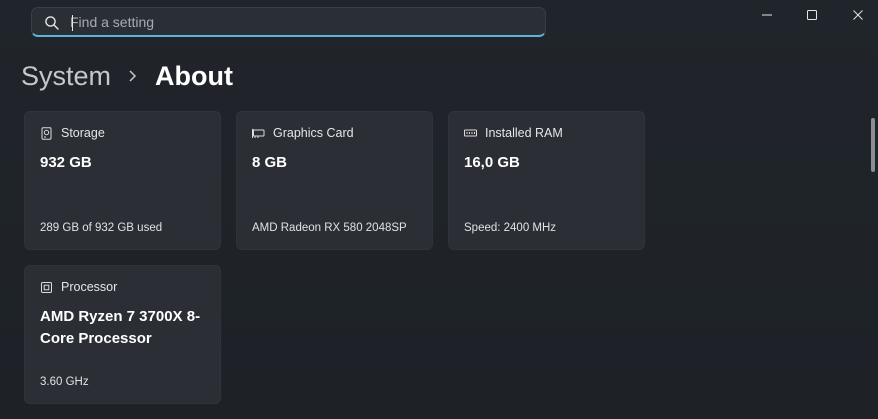  Describe the element at coordinates (470, 132) in the screenshot. I see `ram-icon` at that location.